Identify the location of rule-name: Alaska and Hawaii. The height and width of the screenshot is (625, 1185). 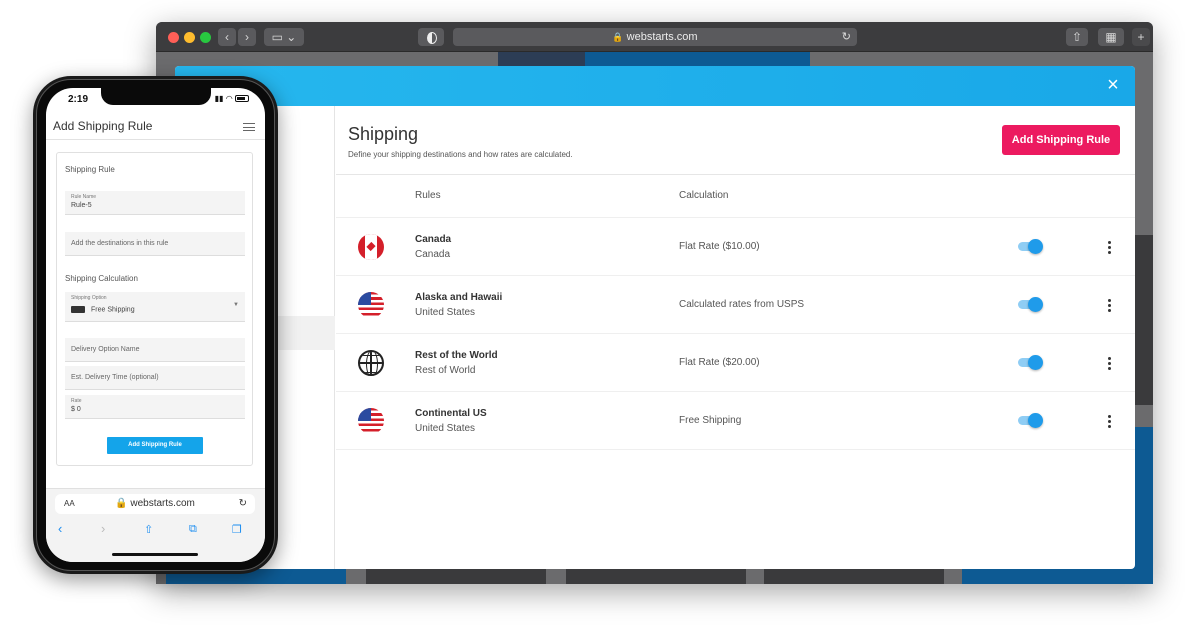
(458, 297).